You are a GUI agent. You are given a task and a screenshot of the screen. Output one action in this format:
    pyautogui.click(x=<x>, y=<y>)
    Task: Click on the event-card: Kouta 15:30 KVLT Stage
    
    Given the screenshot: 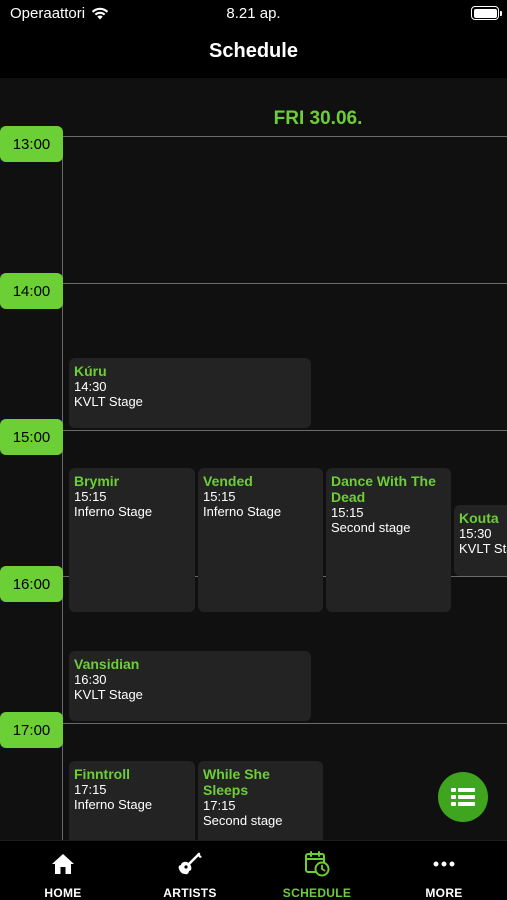 What is the action you would take?
    pyautogui.click(x=480, y=540)
    